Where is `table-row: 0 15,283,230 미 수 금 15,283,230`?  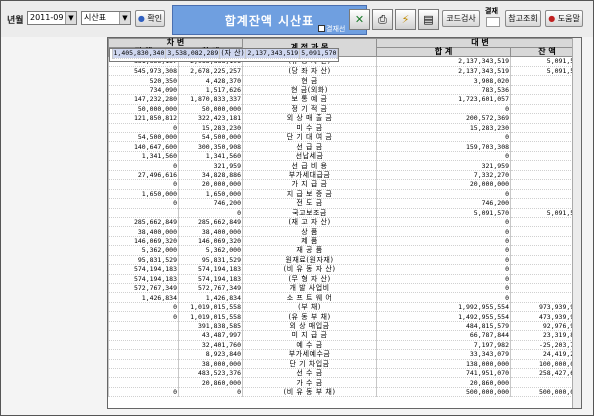
table-row: 0 15,283,230 미 수 금 15,283,230 is located at coordinates (344, 128).